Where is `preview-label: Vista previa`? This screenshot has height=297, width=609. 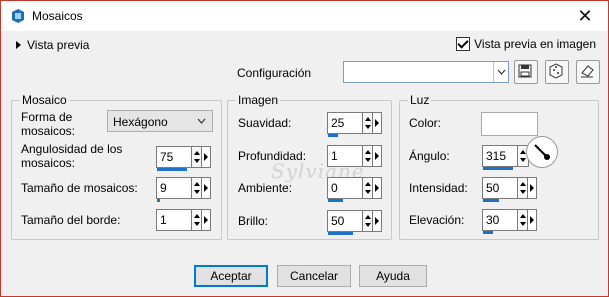 preview-label: Vista previa is located at coordinates (58, 45).